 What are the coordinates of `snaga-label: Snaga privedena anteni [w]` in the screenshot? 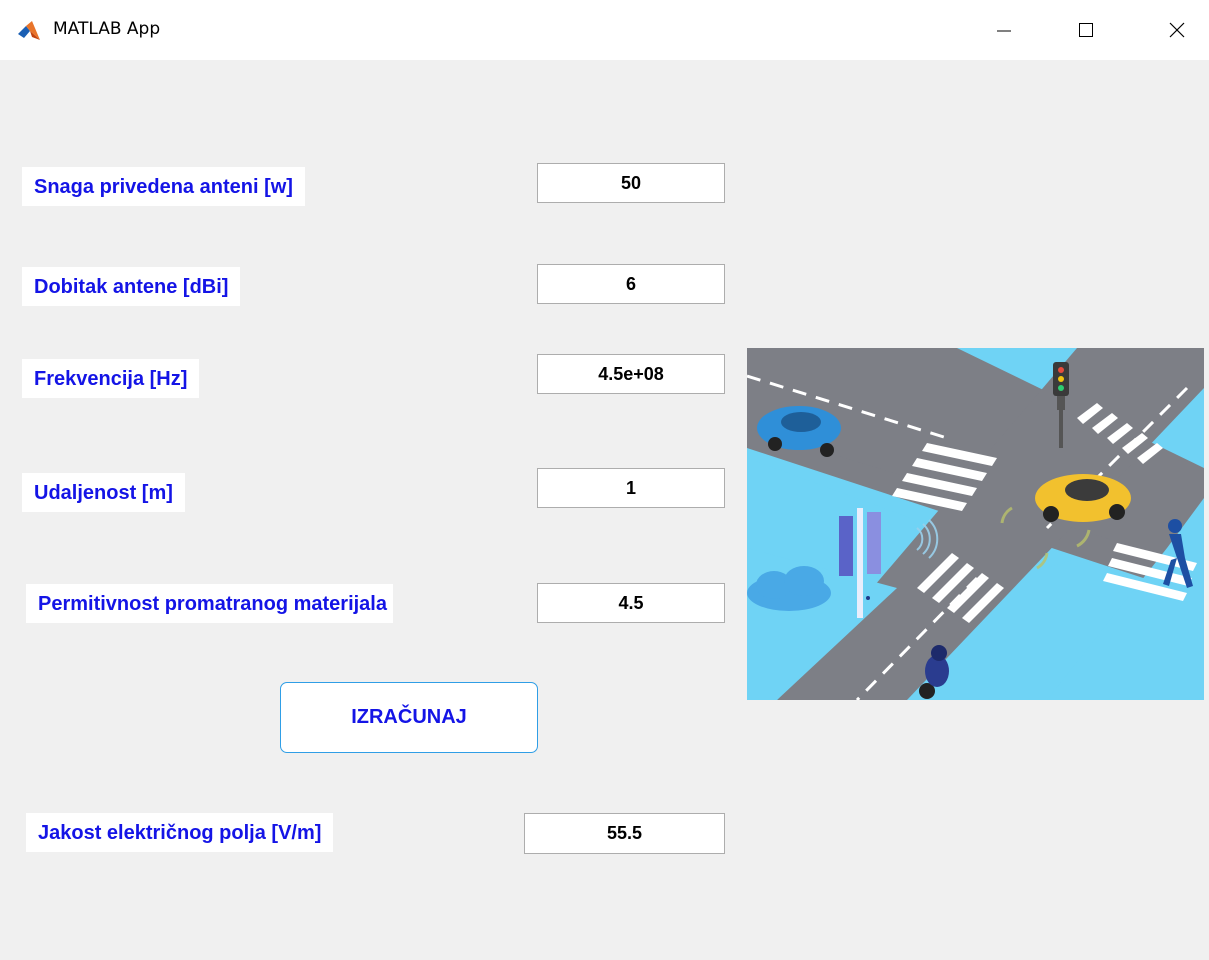 It's located at (163, 186).